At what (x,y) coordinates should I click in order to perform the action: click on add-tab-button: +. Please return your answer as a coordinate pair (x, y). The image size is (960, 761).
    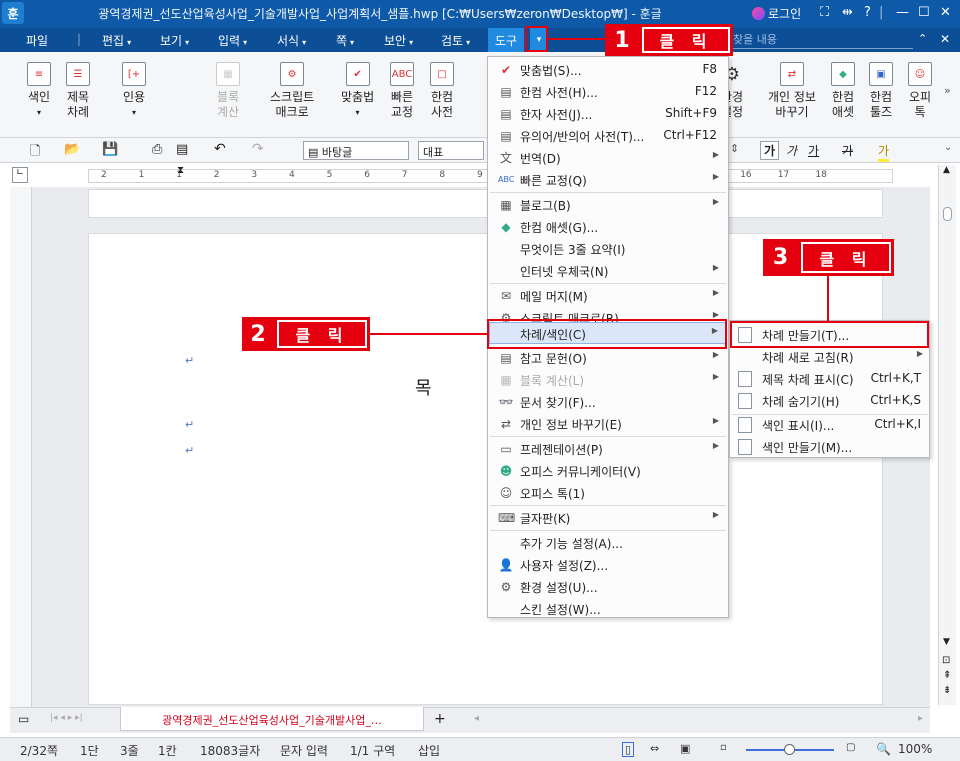
    Looking at the image, I should click on (440, 719).